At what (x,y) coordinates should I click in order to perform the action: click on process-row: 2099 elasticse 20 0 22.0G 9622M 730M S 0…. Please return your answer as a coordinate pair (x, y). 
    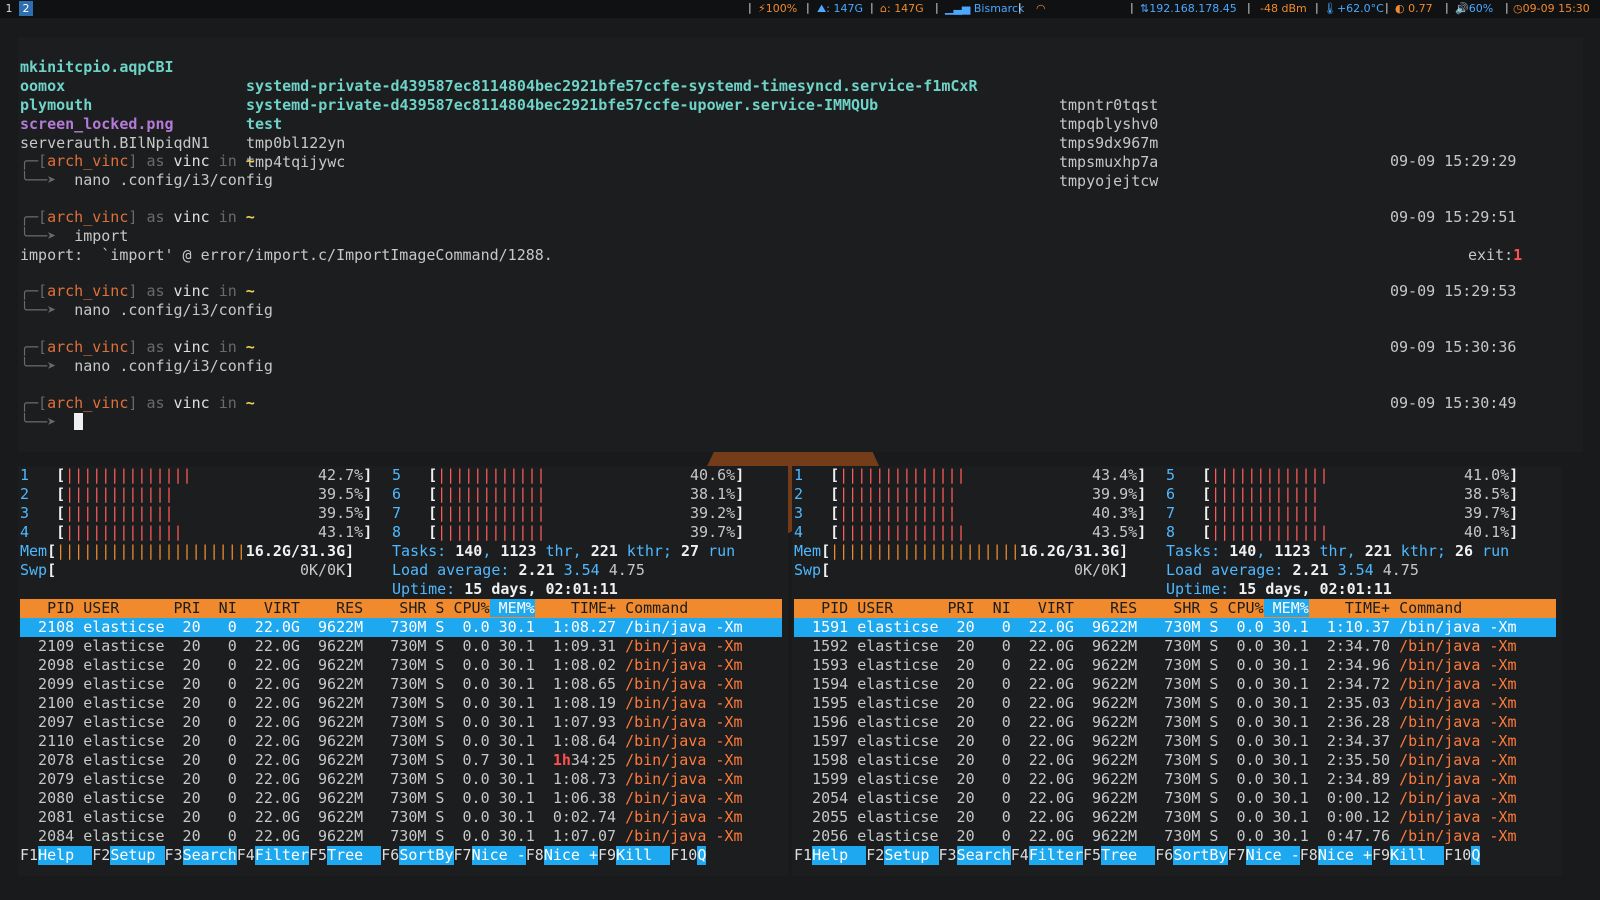
    Looking at the image, I should click on (401, 684).